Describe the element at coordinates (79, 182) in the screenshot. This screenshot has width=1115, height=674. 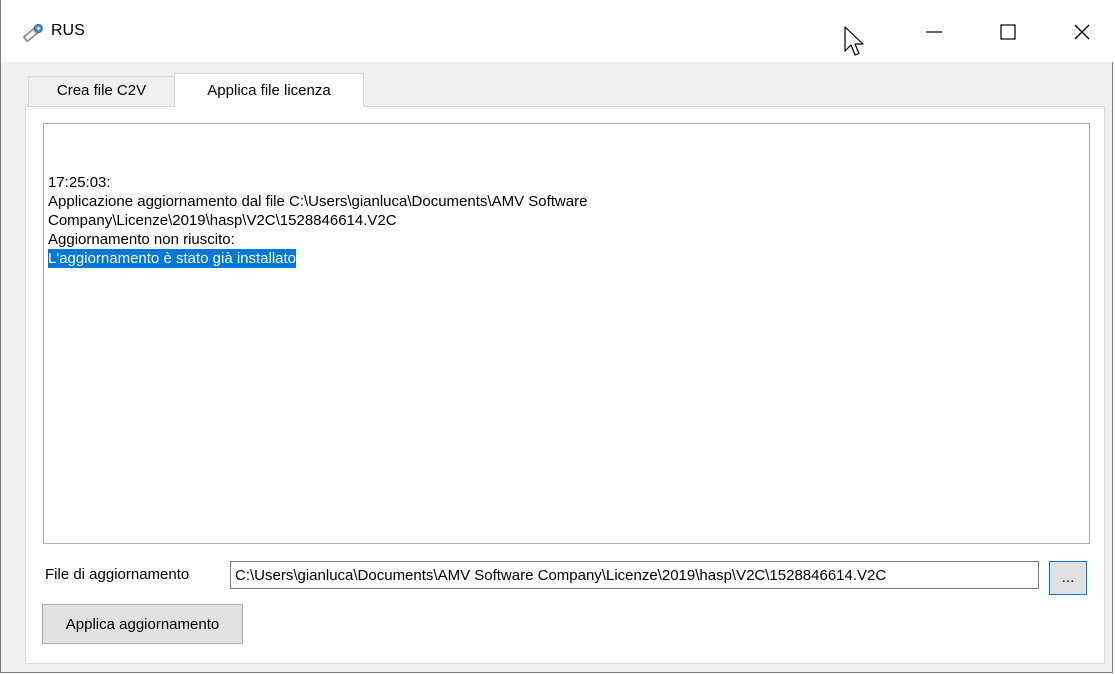
I see `log-timestamp: 17:25:03:` at that location.